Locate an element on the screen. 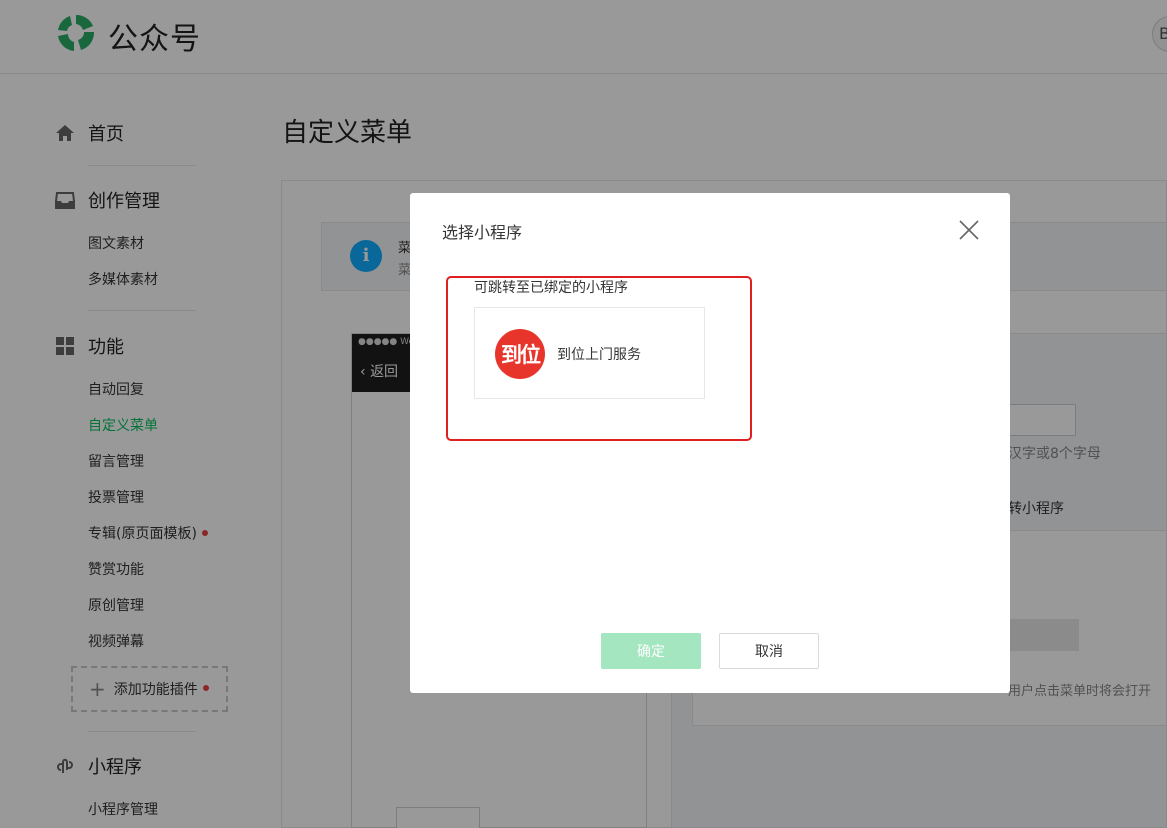 The height and width of the screenshot is (828, 1167). miniprogram-card: 到位 到位上门服务 is located at coordinates (589, 353).